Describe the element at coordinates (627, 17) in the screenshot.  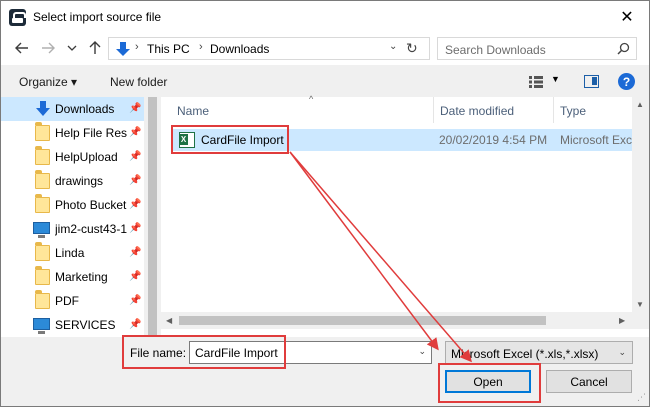
I see `close-button: ✕` at that location.